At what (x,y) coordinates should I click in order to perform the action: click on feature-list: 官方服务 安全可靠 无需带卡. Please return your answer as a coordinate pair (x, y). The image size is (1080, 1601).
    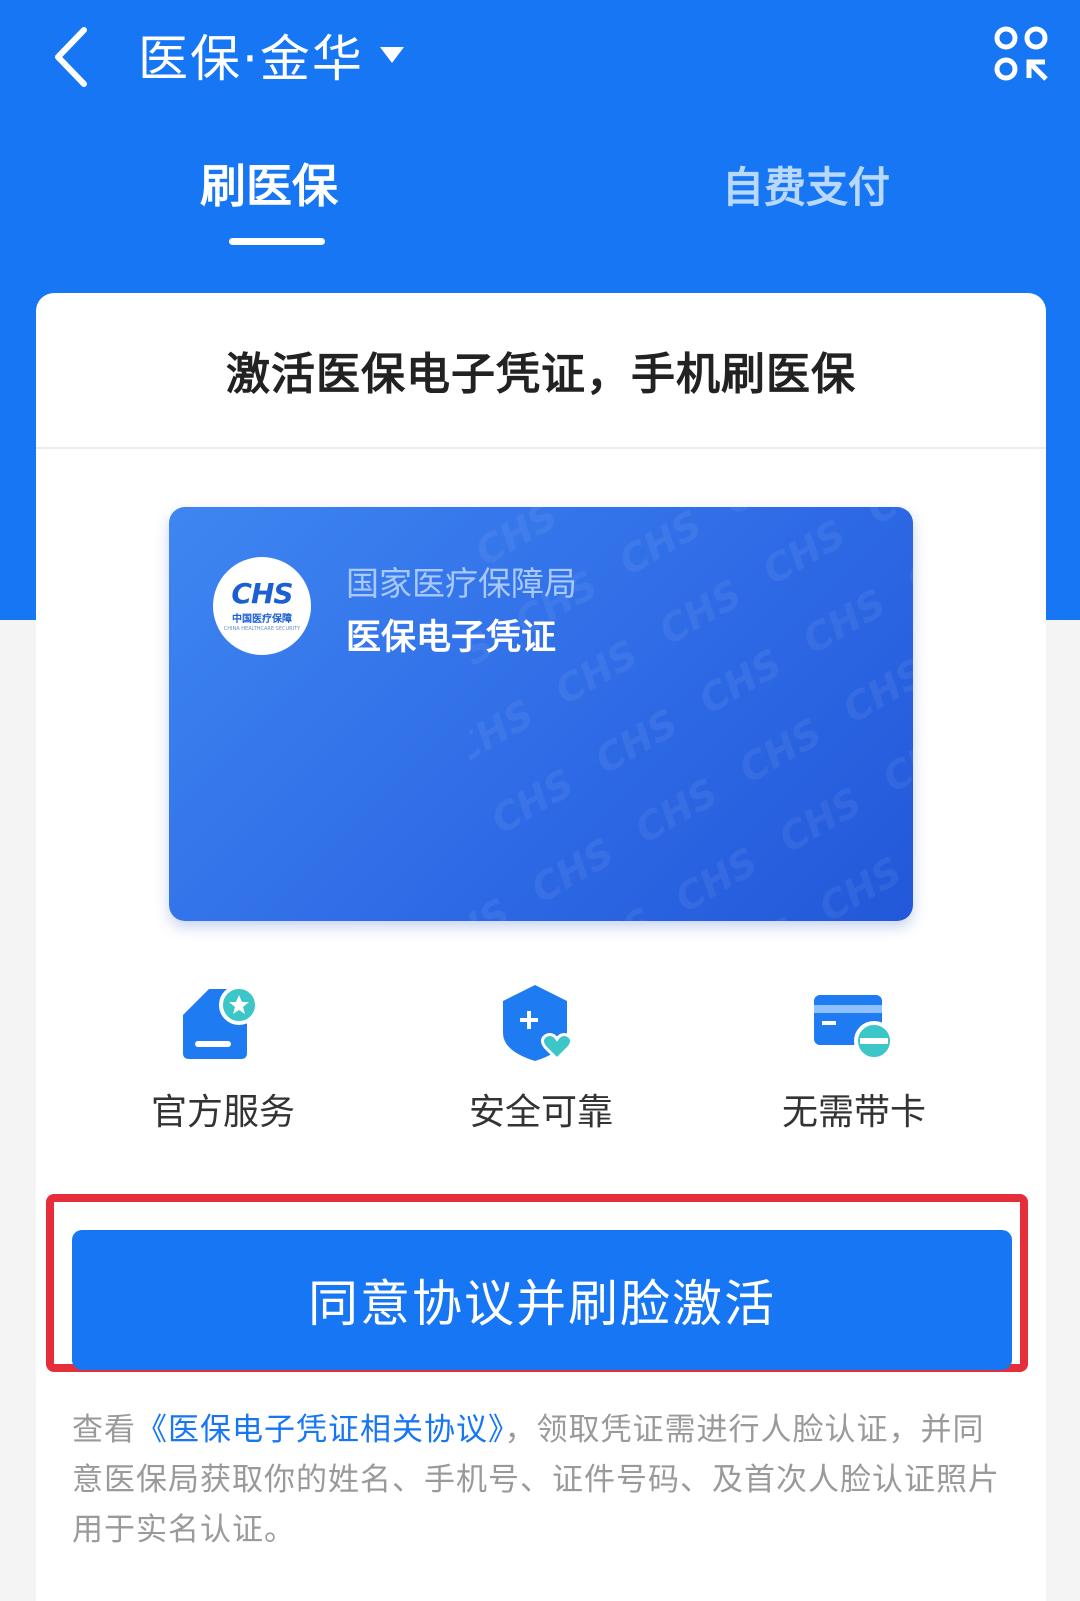
    Looking at the image, I should click on (541, 1068).